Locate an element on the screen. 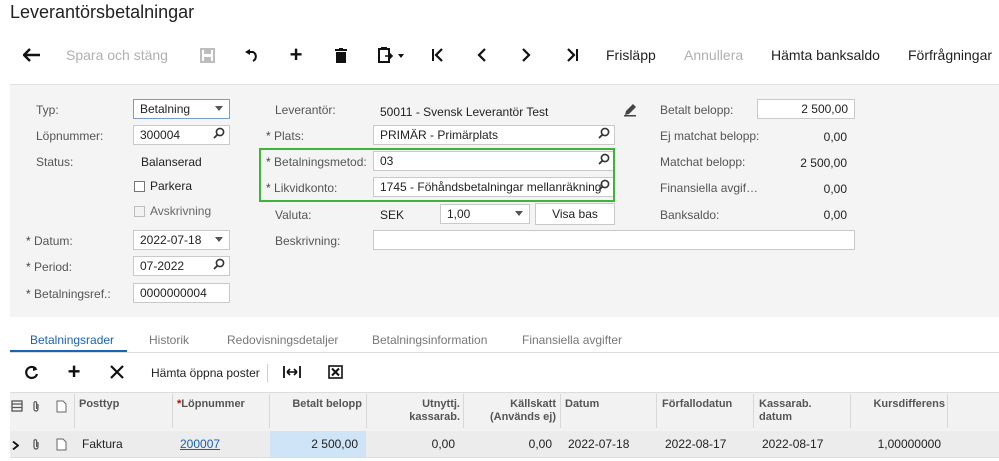 The height and width of the screenshot is (461, 999). undo-icon is located at coordinates (251, 55).